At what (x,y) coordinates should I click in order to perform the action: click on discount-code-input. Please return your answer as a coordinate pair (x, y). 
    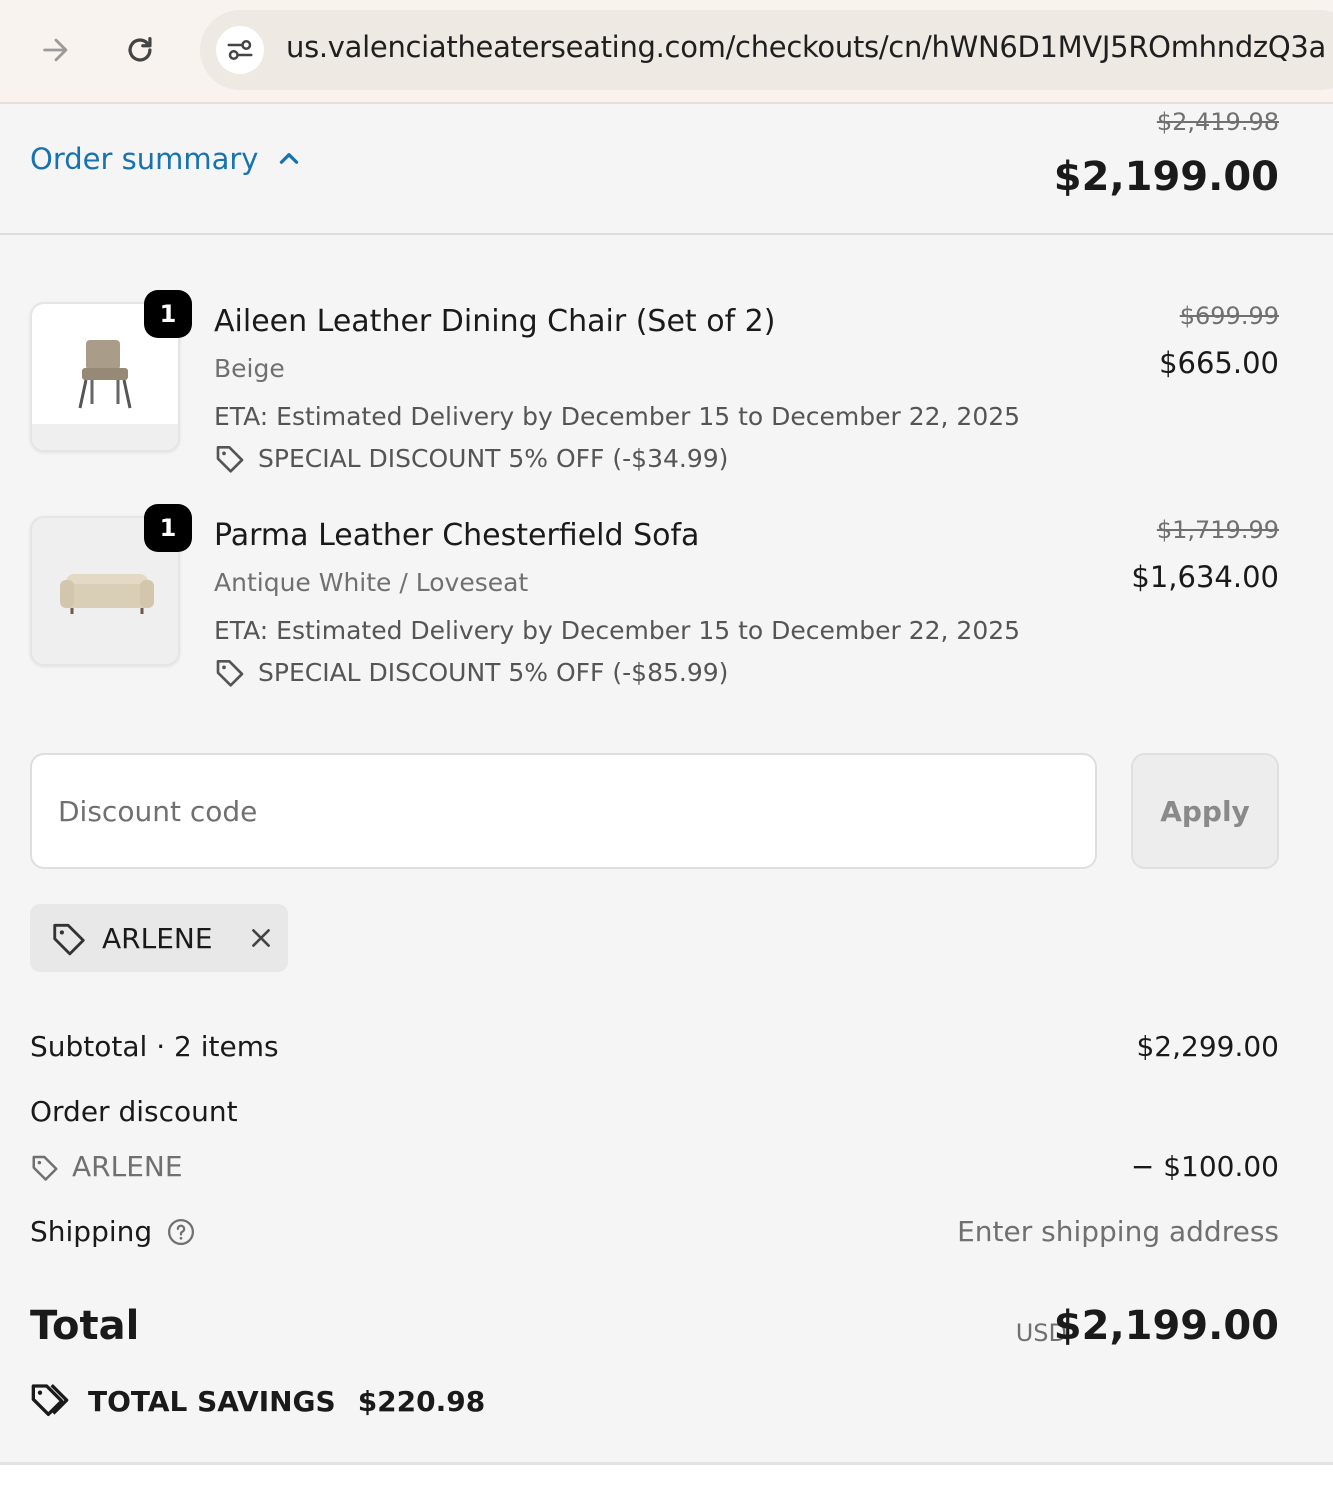
    Looking at the image, I should click on (563, 811).